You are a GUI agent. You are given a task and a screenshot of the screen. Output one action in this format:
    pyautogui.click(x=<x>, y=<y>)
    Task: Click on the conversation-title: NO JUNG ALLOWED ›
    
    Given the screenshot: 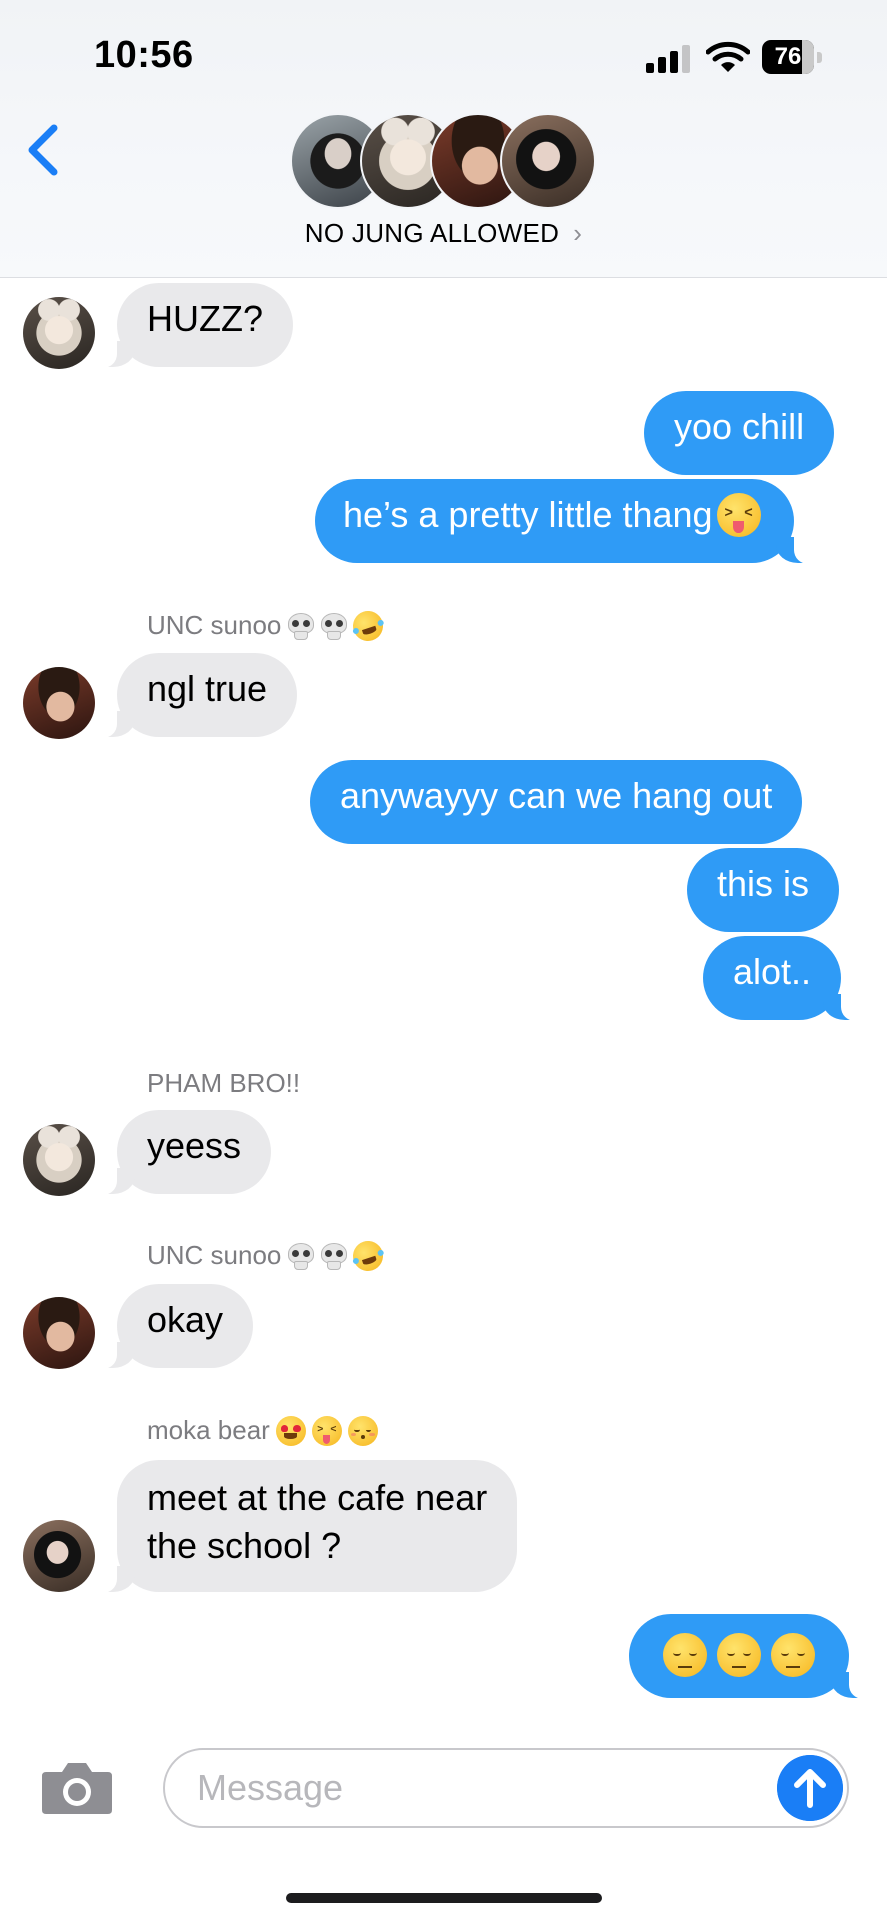 What is the action you would take?
    pyautogui.click(x=443, y=233)
    